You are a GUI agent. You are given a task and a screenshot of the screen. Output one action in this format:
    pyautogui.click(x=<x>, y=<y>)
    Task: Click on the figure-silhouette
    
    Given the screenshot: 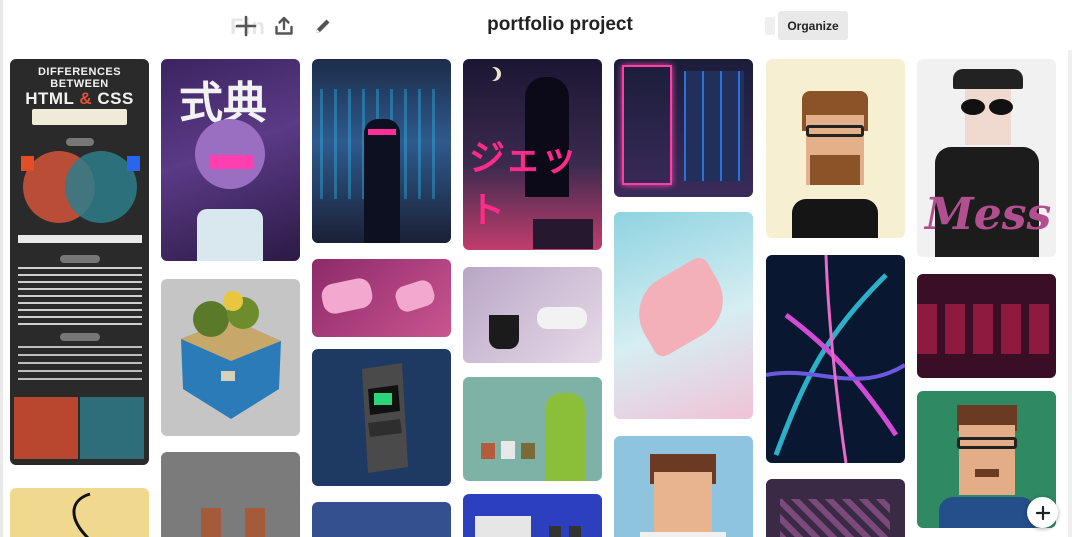 What is the action you would take?
    pyautogui.click(x=382, y=181)
    